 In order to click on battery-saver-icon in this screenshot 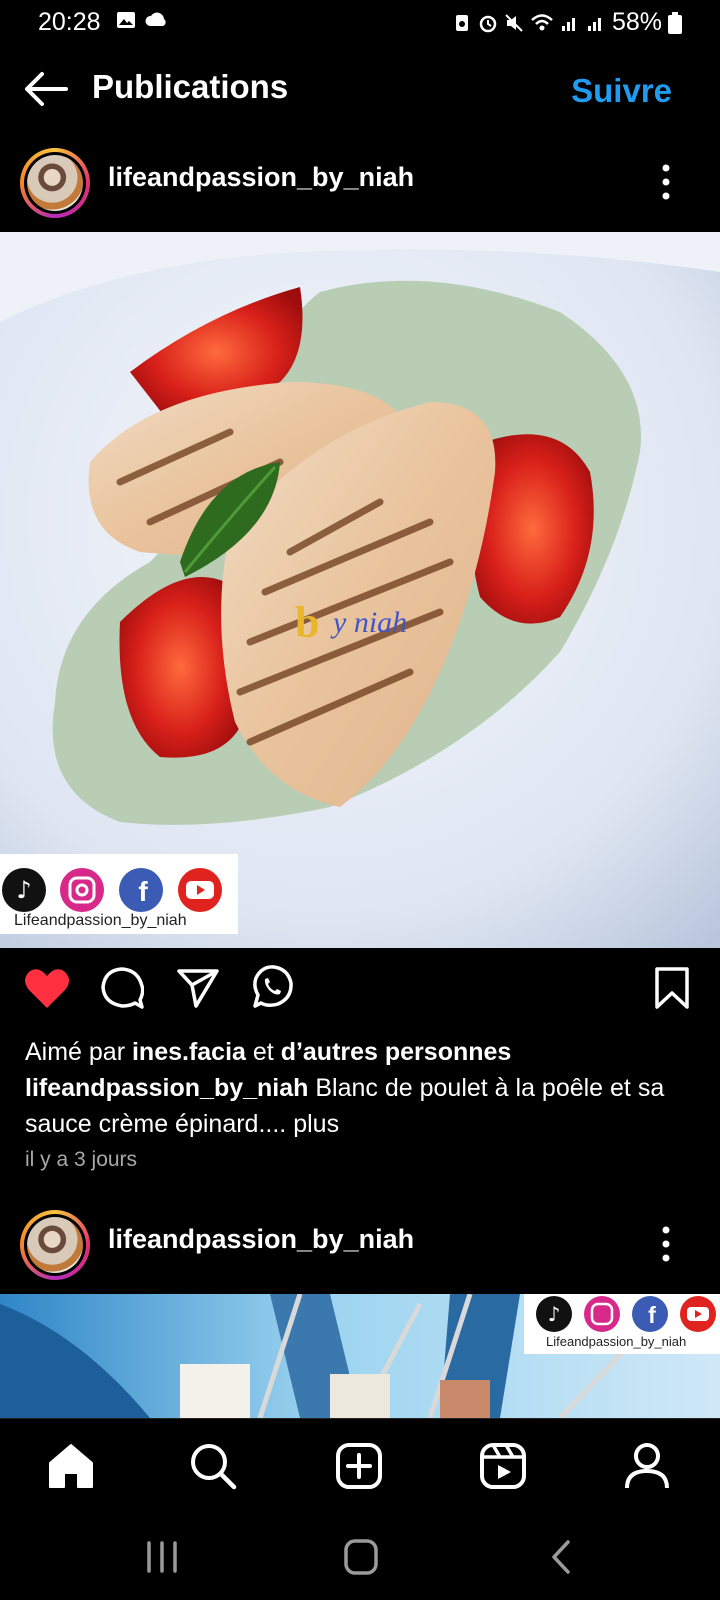, I will do `click(461, 22)`.